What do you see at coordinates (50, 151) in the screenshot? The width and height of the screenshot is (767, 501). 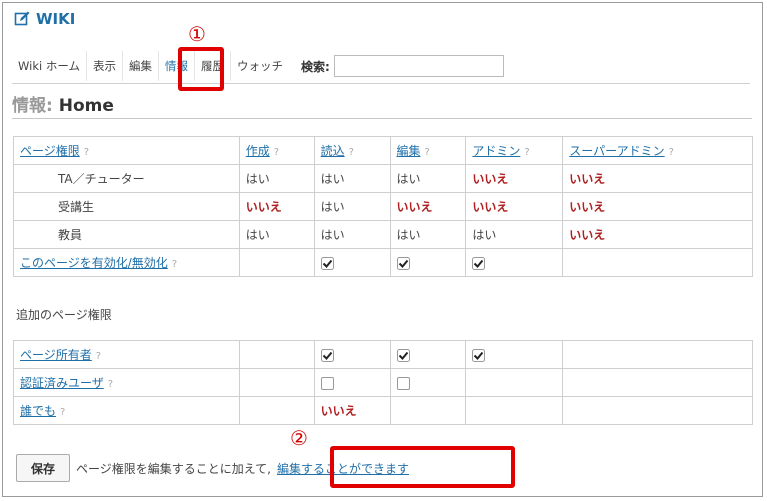 I see `header-page-permission: ページ権限` at bounding box center [50, 151].